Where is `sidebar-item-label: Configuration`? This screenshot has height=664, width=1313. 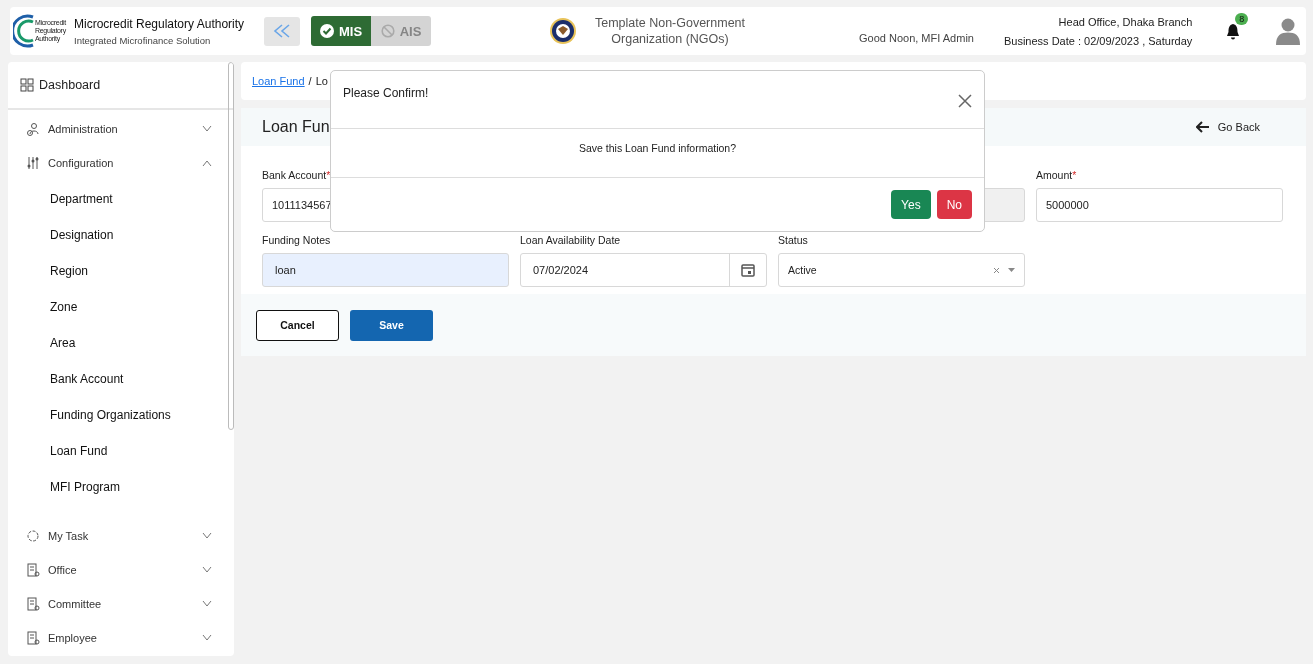
sidebar-item-label: Configuration is located at coordinates (81, 163).